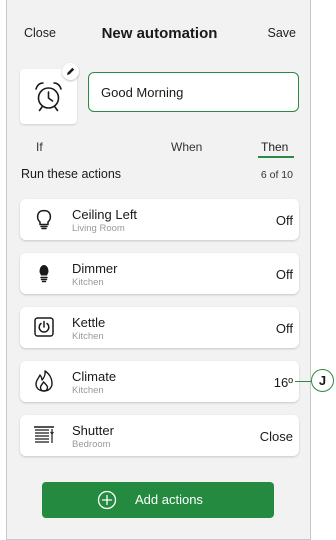 The image size is (336, 540). I want to click on power-icon, so click(44, 327).